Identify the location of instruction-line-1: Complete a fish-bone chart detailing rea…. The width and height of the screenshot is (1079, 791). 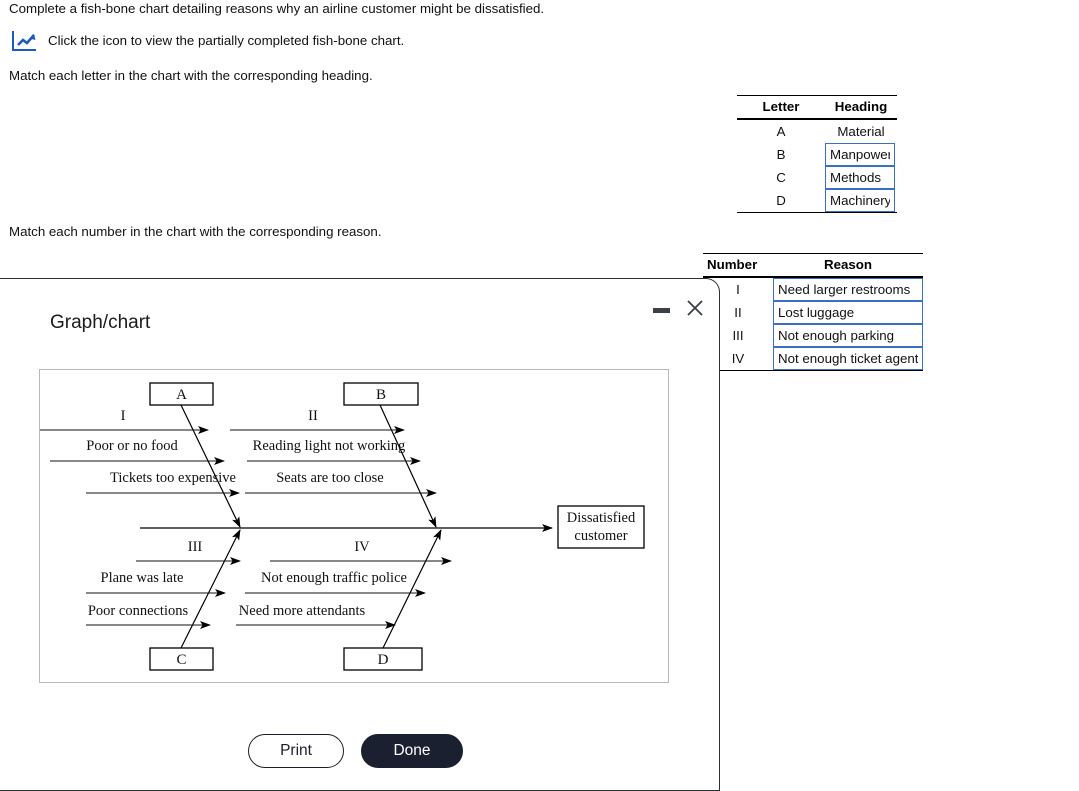
(277, 8).